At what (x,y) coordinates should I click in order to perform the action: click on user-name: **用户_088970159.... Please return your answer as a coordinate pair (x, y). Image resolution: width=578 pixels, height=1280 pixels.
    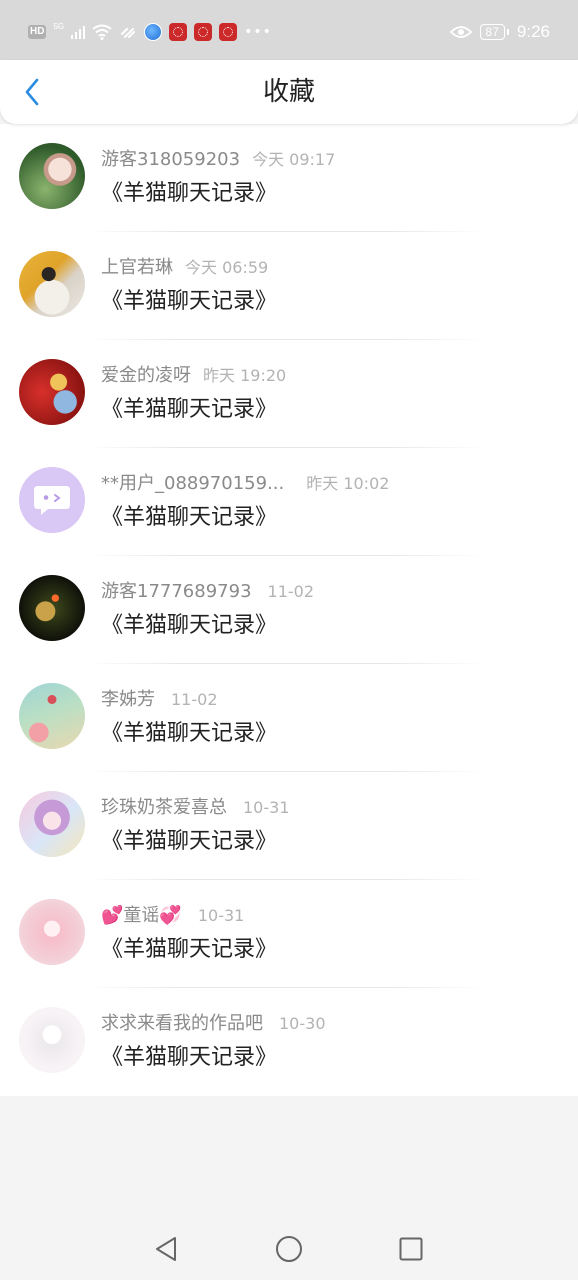
    Looking at the image, I should click on (192, 483).